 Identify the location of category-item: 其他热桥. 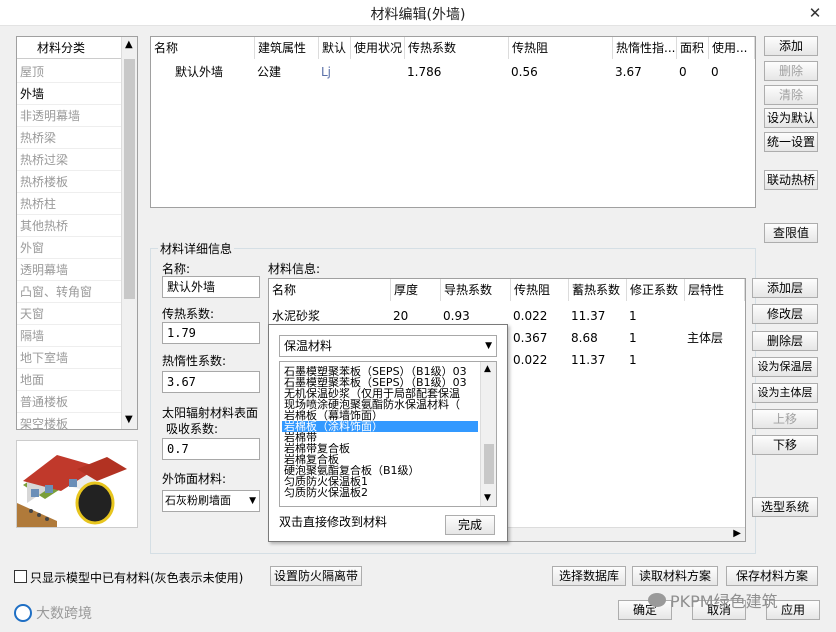
(69, 226).